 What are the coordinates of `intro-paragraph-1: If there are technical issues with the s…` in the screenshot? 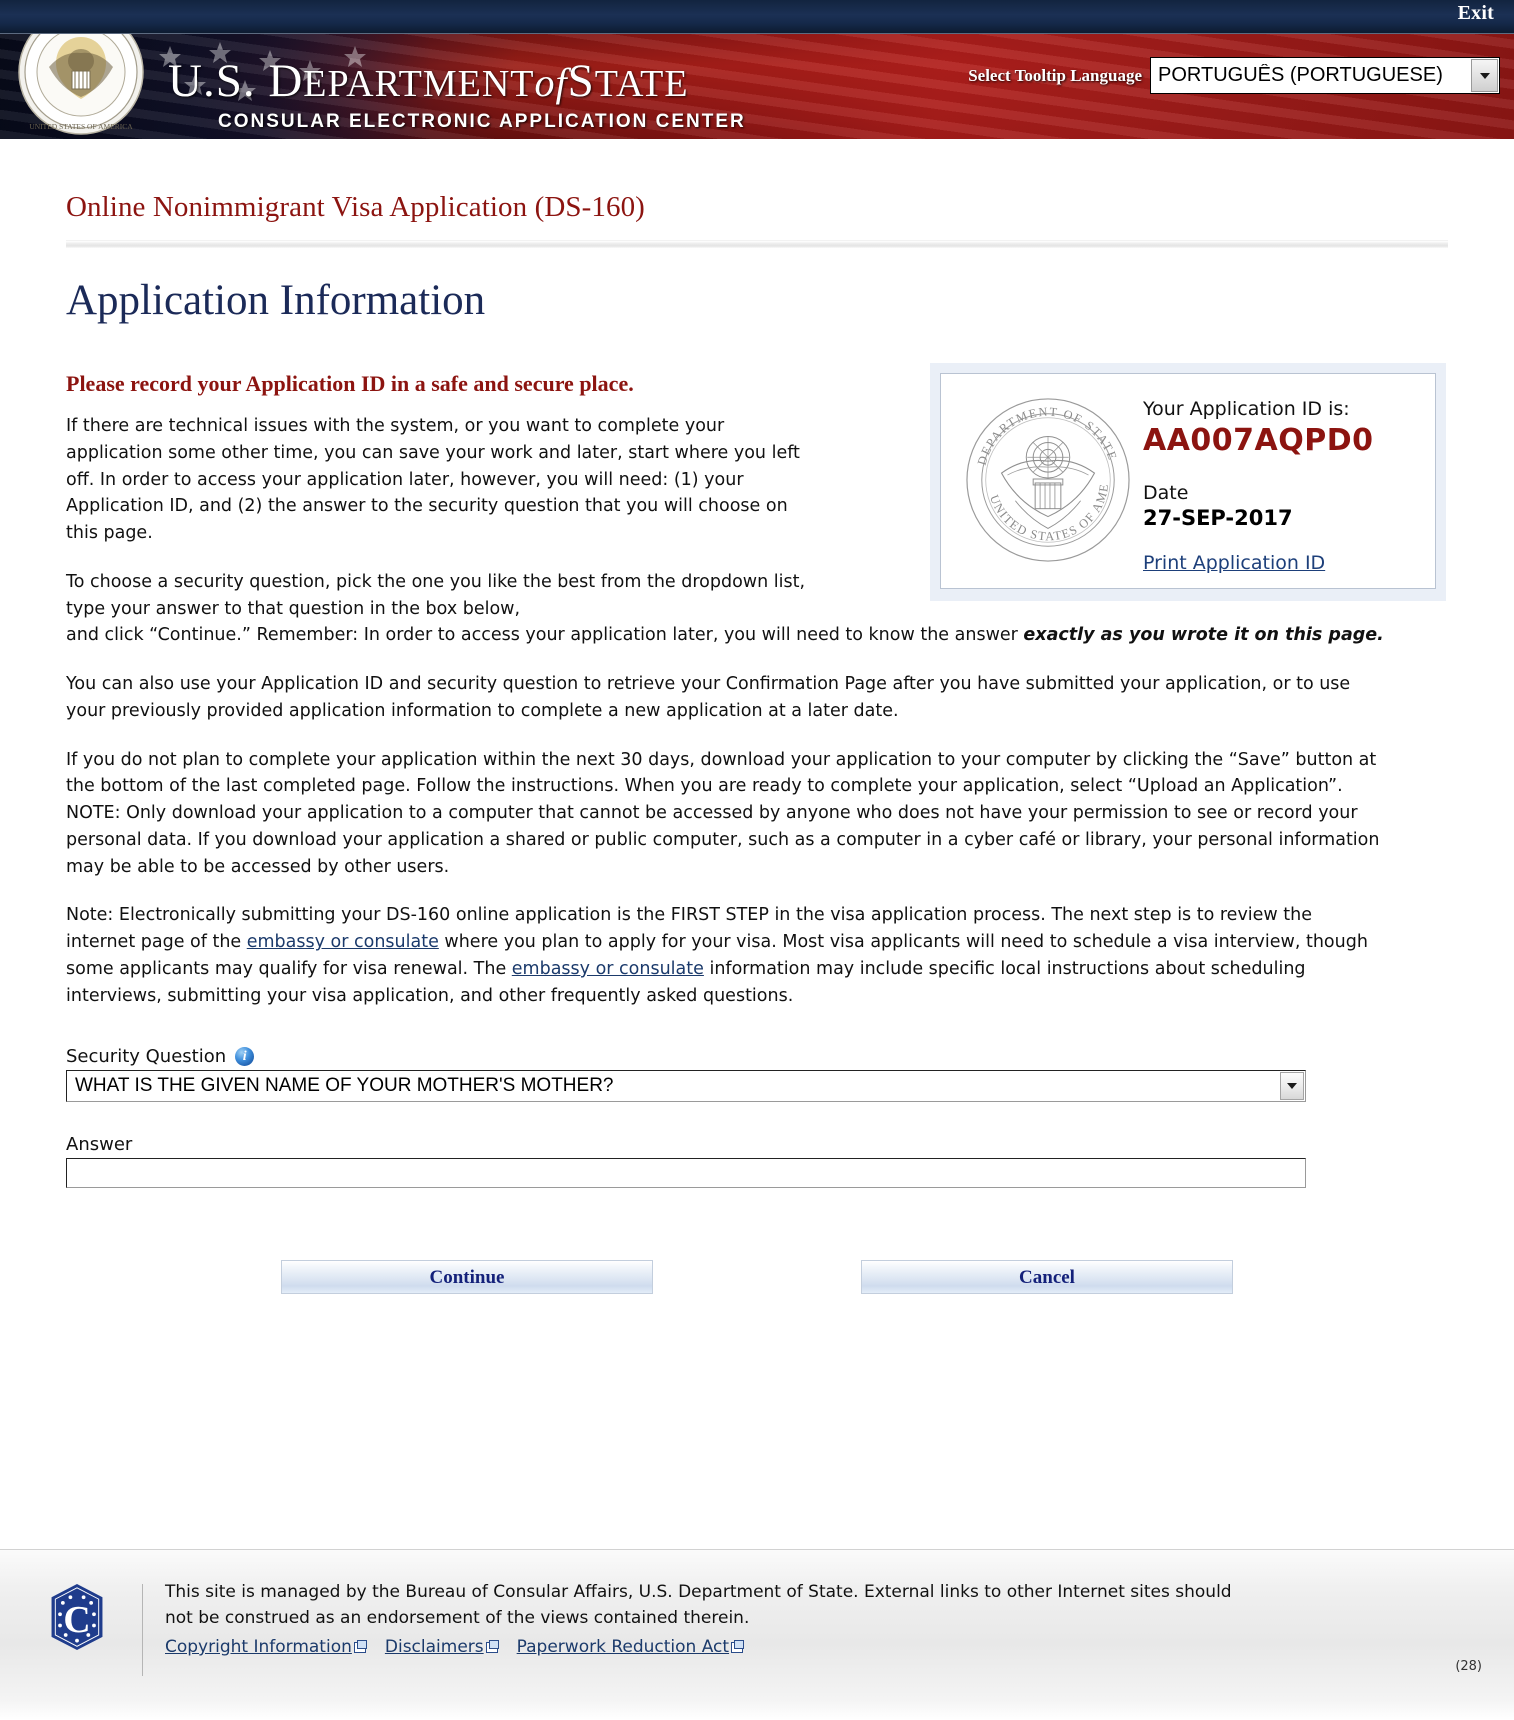 It's located at (433, 480).